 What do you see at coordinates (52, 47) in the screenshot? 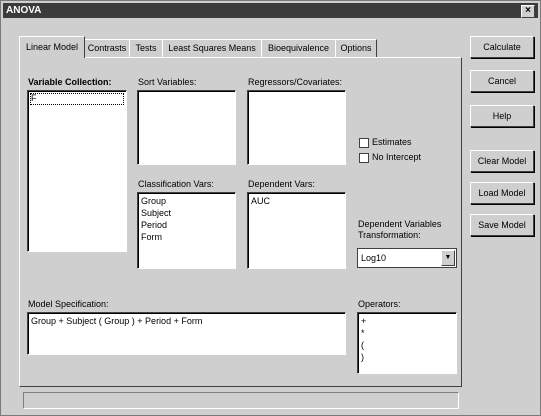
I see `tab-linear-model: Linear Model` at bounding box center [52, 47].